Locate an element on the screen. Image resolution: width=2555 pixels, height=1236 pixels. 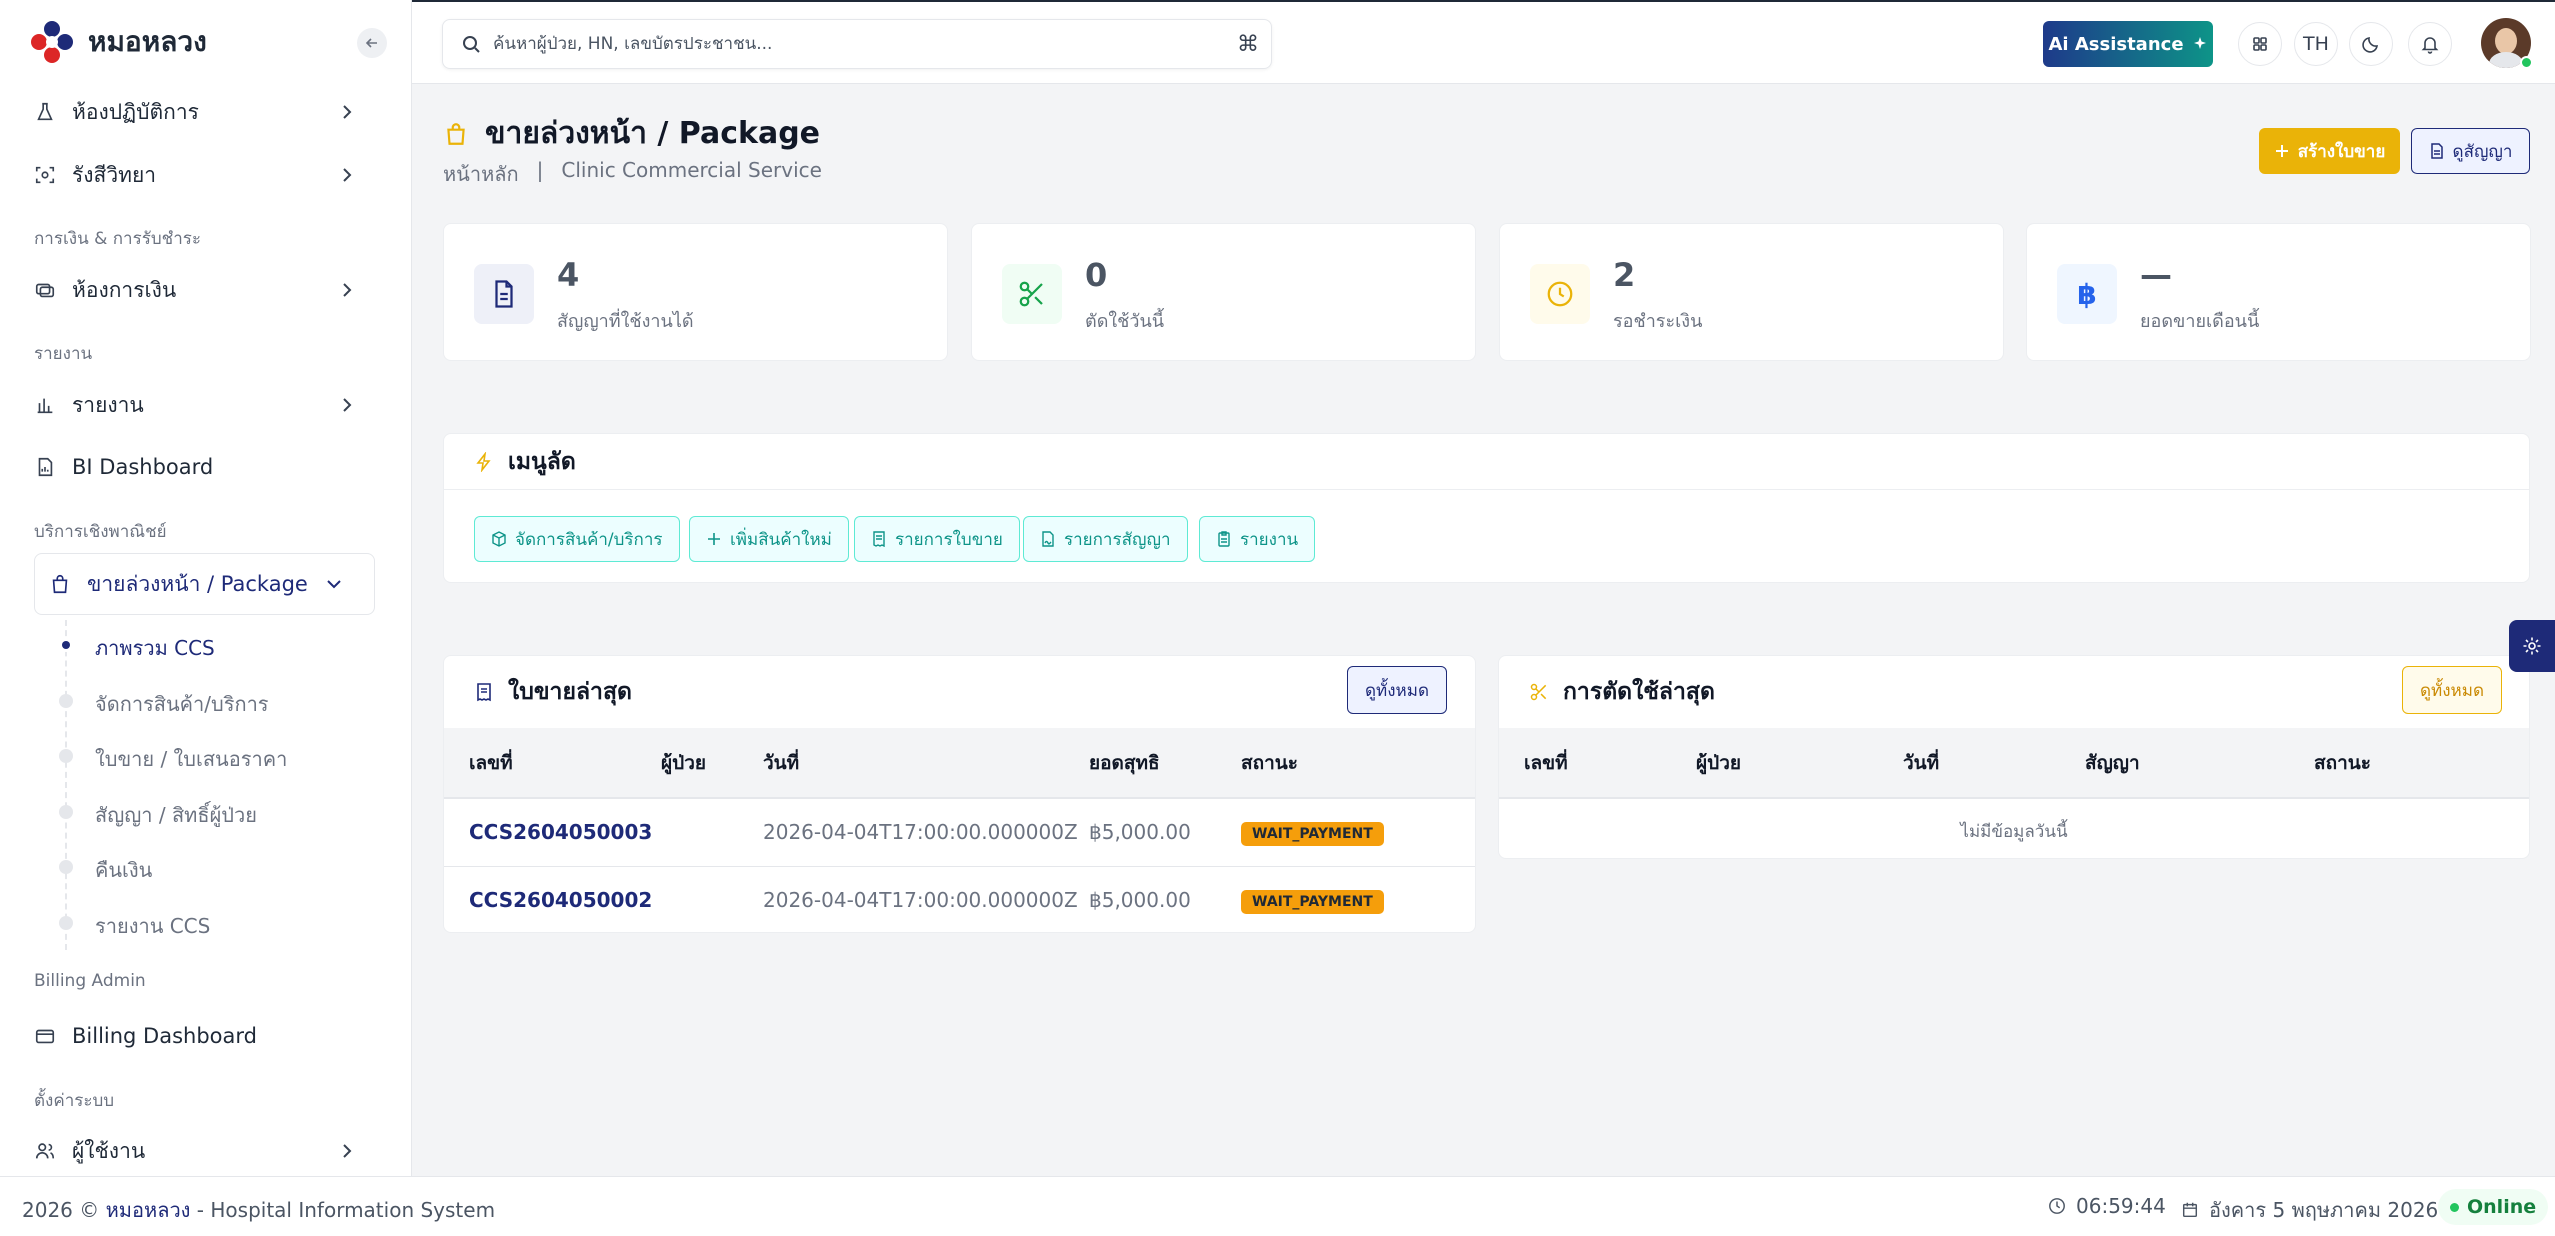
chevron-right-icon is located at coordinates (347, 175).